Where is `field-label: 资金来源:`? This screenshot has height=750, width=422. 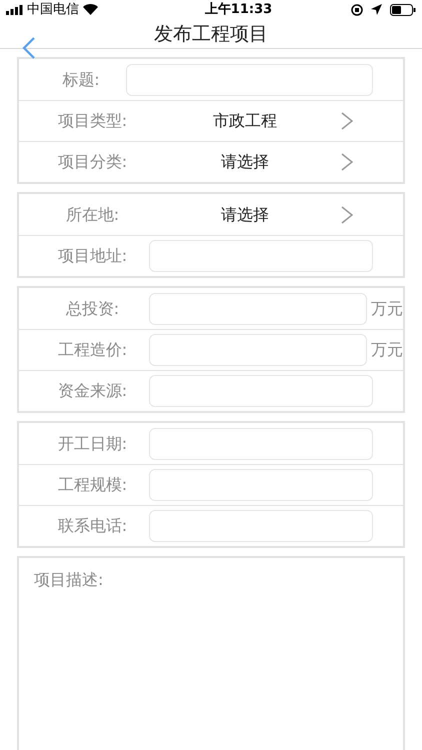
field-label: 资金来源: is located at coordinates (92, 391).